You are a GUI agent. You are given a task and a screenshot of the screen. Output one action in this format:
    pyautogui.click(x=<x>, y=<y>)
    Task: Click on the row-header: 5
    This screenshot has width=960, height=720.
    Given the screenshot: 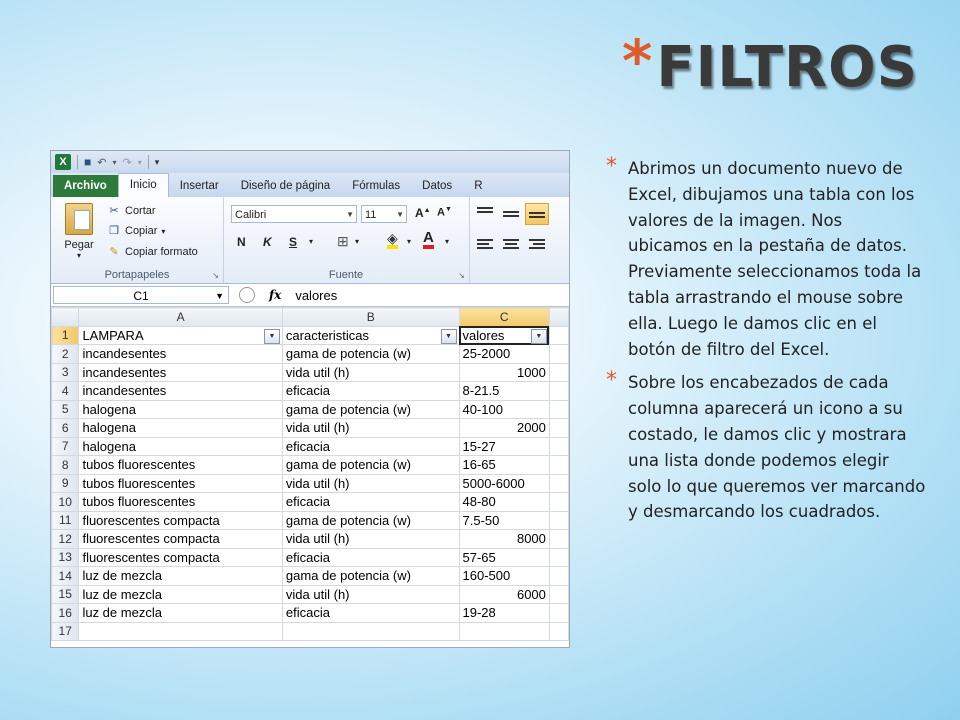 What is the action you would take?
    pyautogui.click(x=65, y=409)
    